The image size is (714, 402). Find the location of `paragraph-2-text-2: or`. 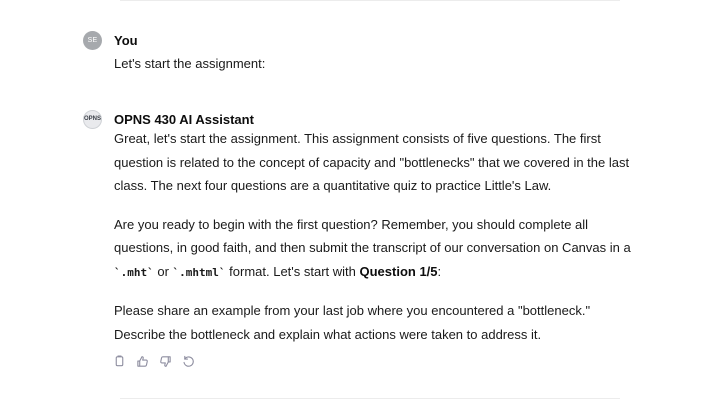

paragraph-2-text-2: or is located at coordinates (163, 271).